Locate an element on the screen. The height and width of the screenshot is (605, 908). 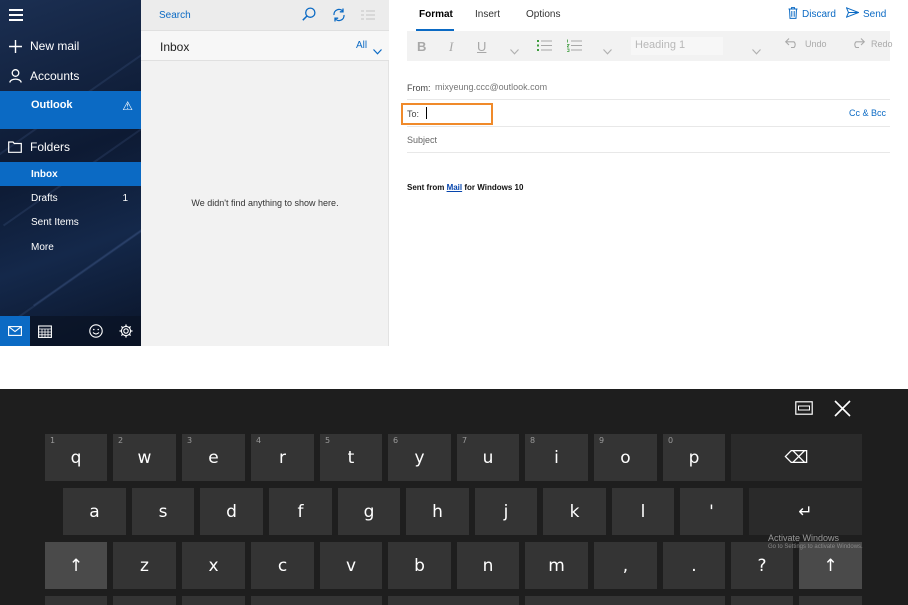
sync-icon is located at coordinates (339, 17).